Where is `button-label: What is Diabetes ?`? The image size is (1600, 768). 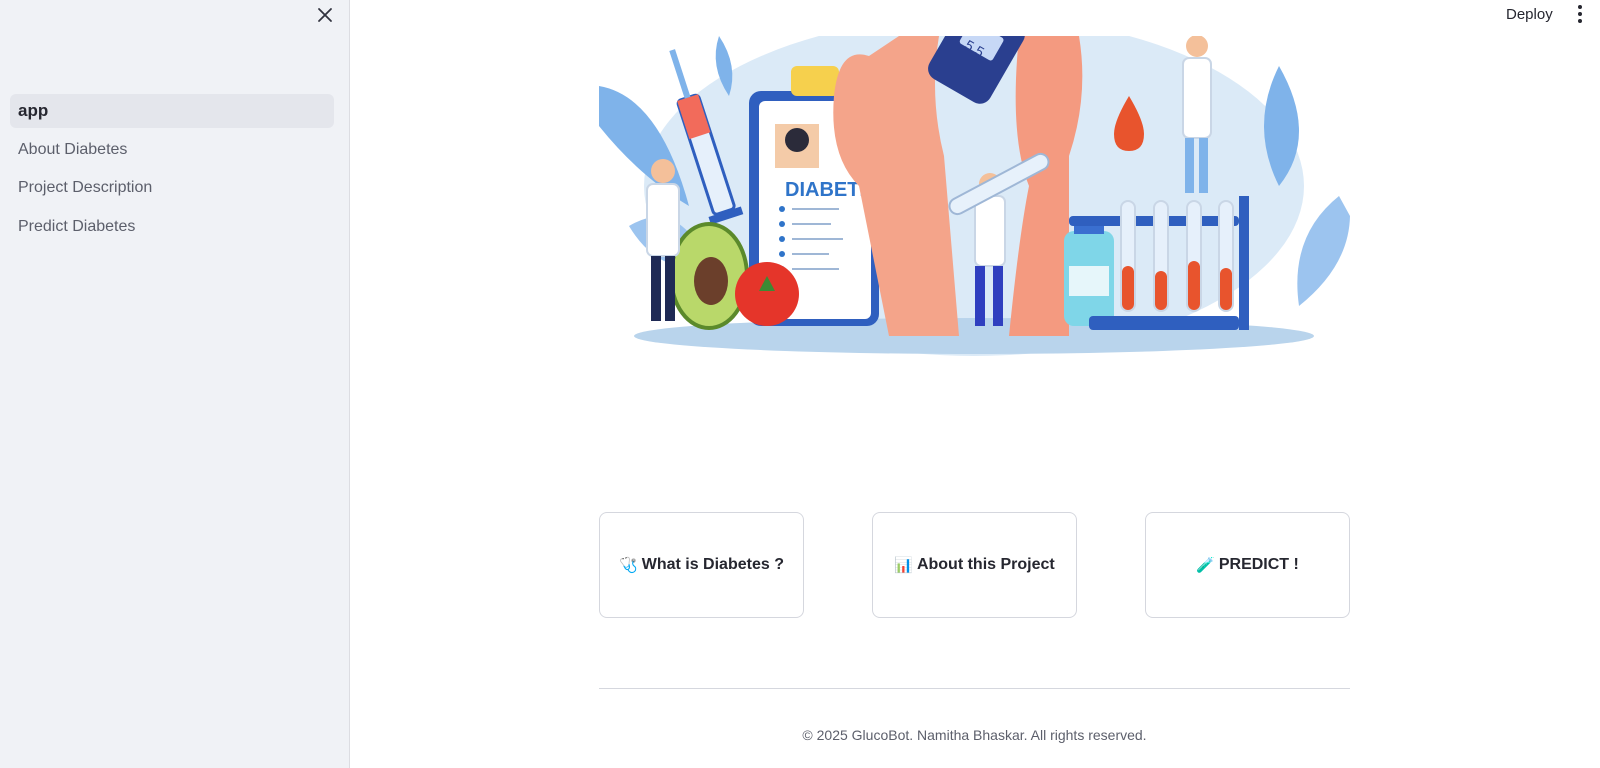
button-label: What is Diabetes ? is located at coordinates (712, 564).